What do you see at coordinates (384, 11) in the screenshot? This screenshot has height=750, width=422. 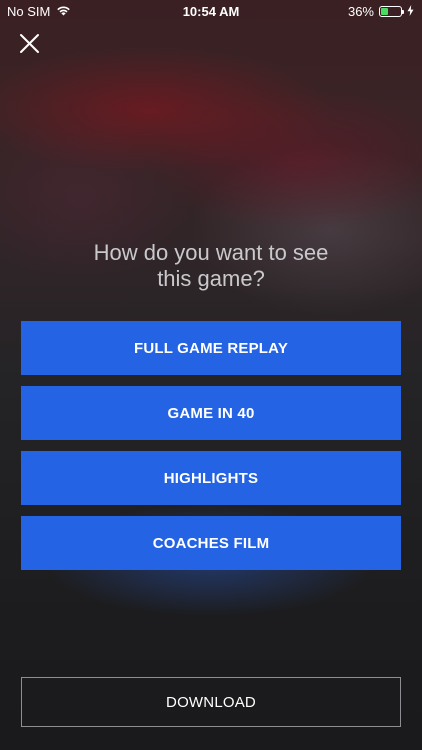 I see `battery-level-fill` at bounding box center [384, 11].